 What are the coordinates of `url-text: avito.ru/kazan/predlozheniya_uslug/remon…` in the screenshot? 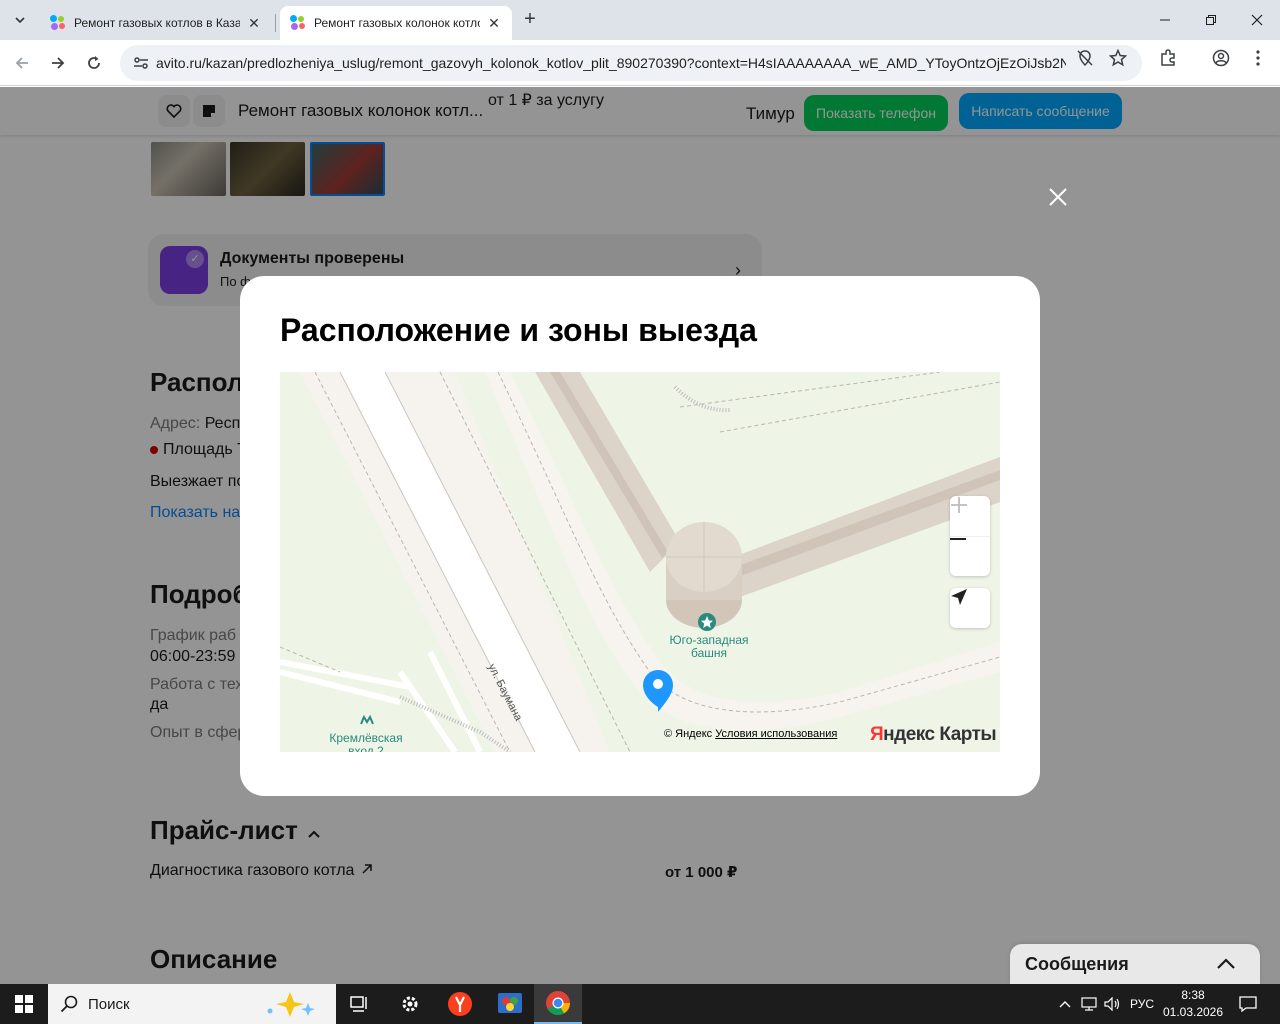 It's located at (611, 63).